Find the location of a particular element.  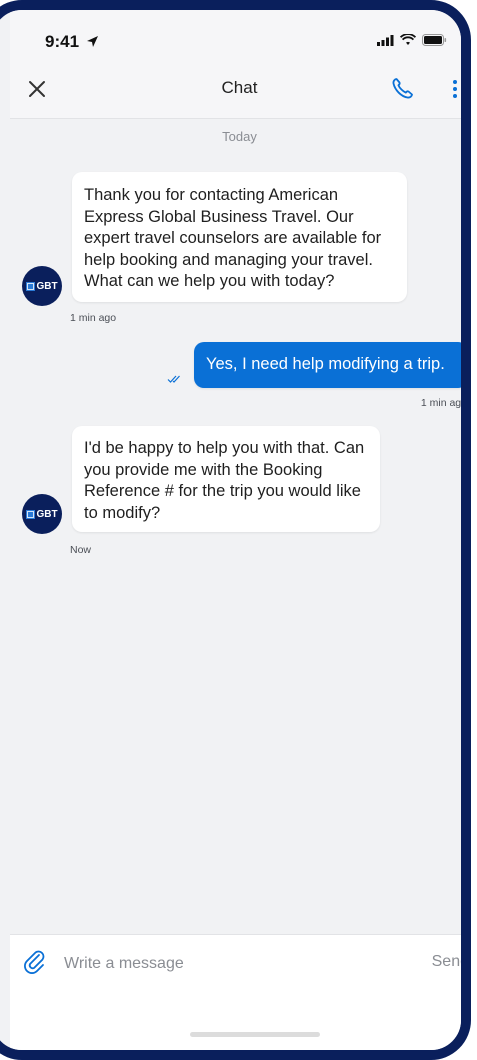

battery-icon is located at coordinates (434, 40).